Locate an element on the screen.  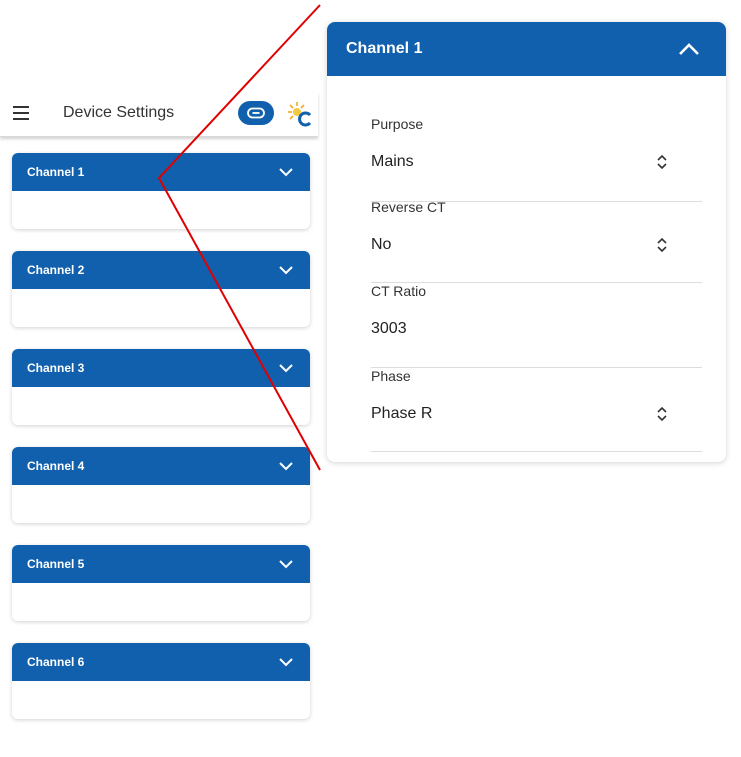
channel-card-5: Channel 5 is located at coordinates (161, 583).